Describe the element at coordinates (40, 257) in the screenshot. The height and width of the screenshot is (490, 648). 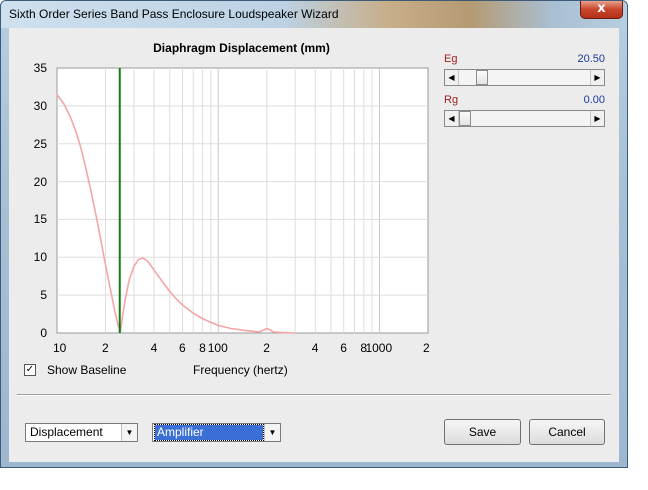
I see `y-tick-label: 10` at that location.